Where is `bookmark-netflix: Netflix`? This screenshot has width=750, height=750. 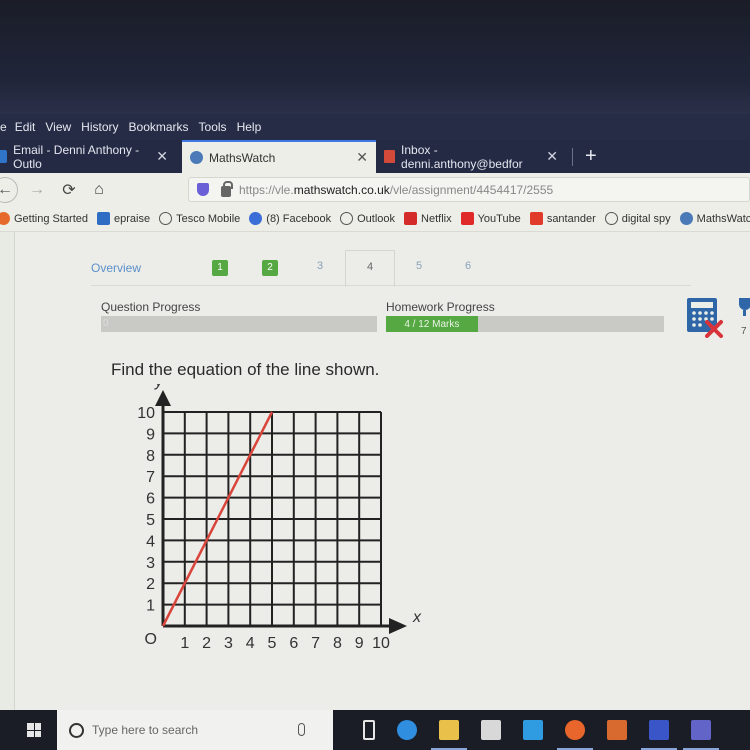 bookmark-netflix: Netflix is located at coordinates (428, 218).